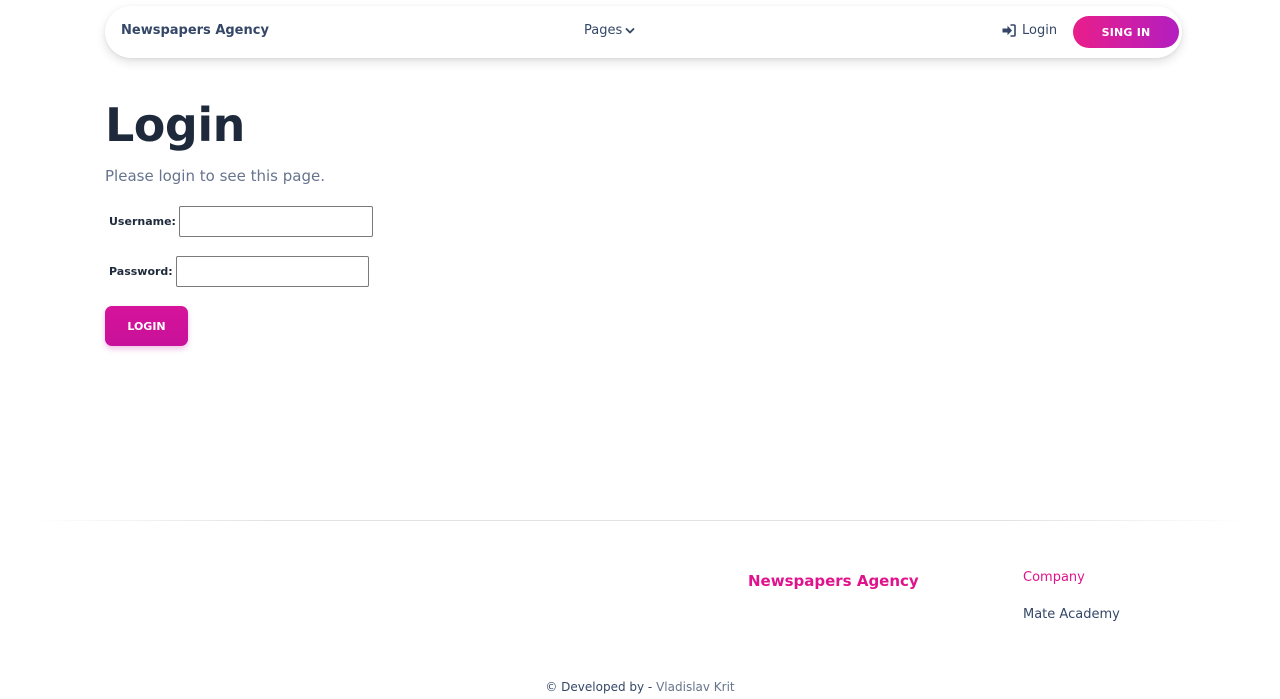  Describe the element at coordinates (175, 125) in the screenshot. I see `page-title: Login` at that location.